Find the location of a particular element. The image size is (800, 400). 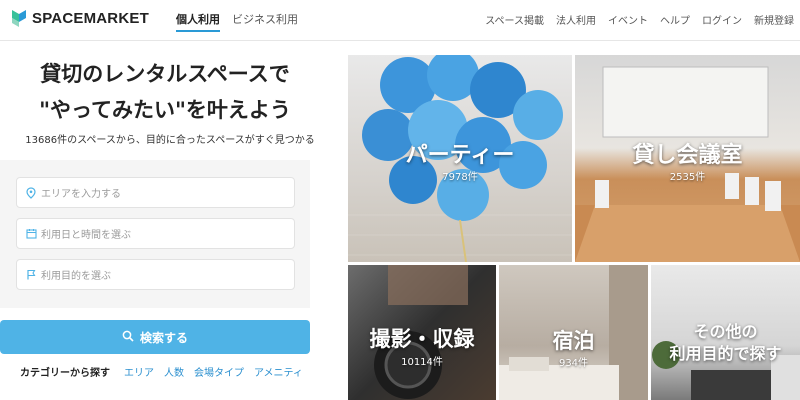

tile-other-purposes: その他の 利用目的で探す is located at coordinates (725, 332).